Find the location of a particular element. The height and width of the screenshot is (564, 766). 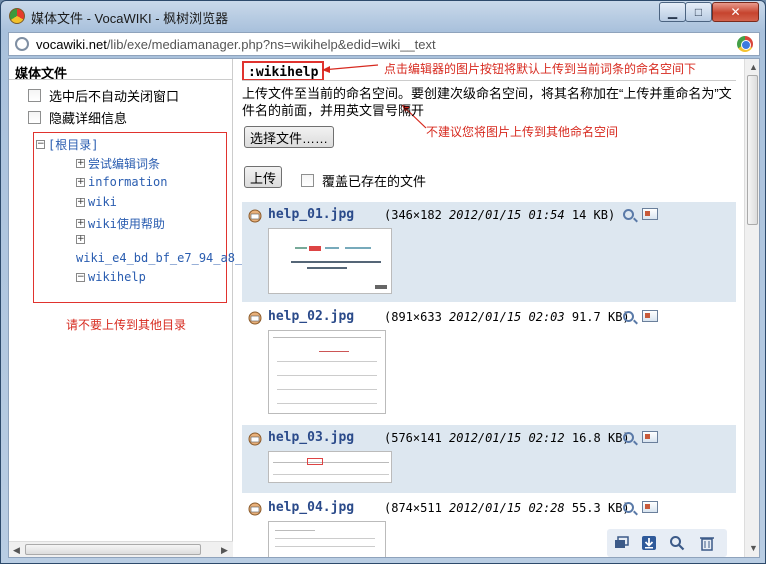

tree-item-label: wiki is located at coordinates (102, 202).